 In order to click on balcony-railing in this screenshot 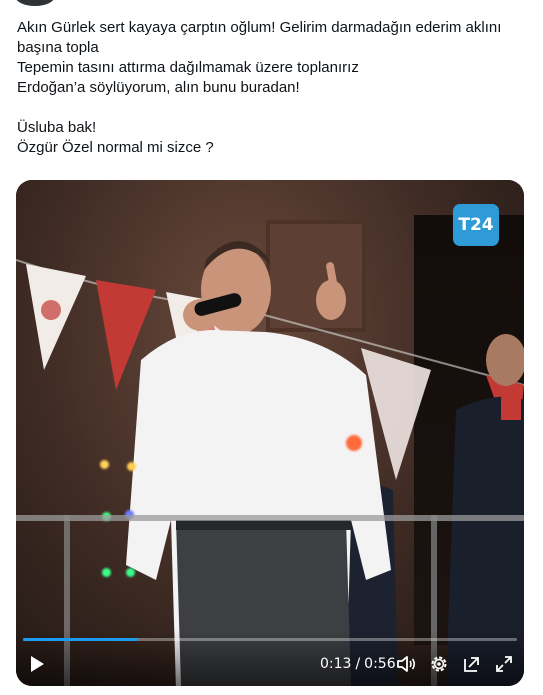, I will do `click(270, 518)`.